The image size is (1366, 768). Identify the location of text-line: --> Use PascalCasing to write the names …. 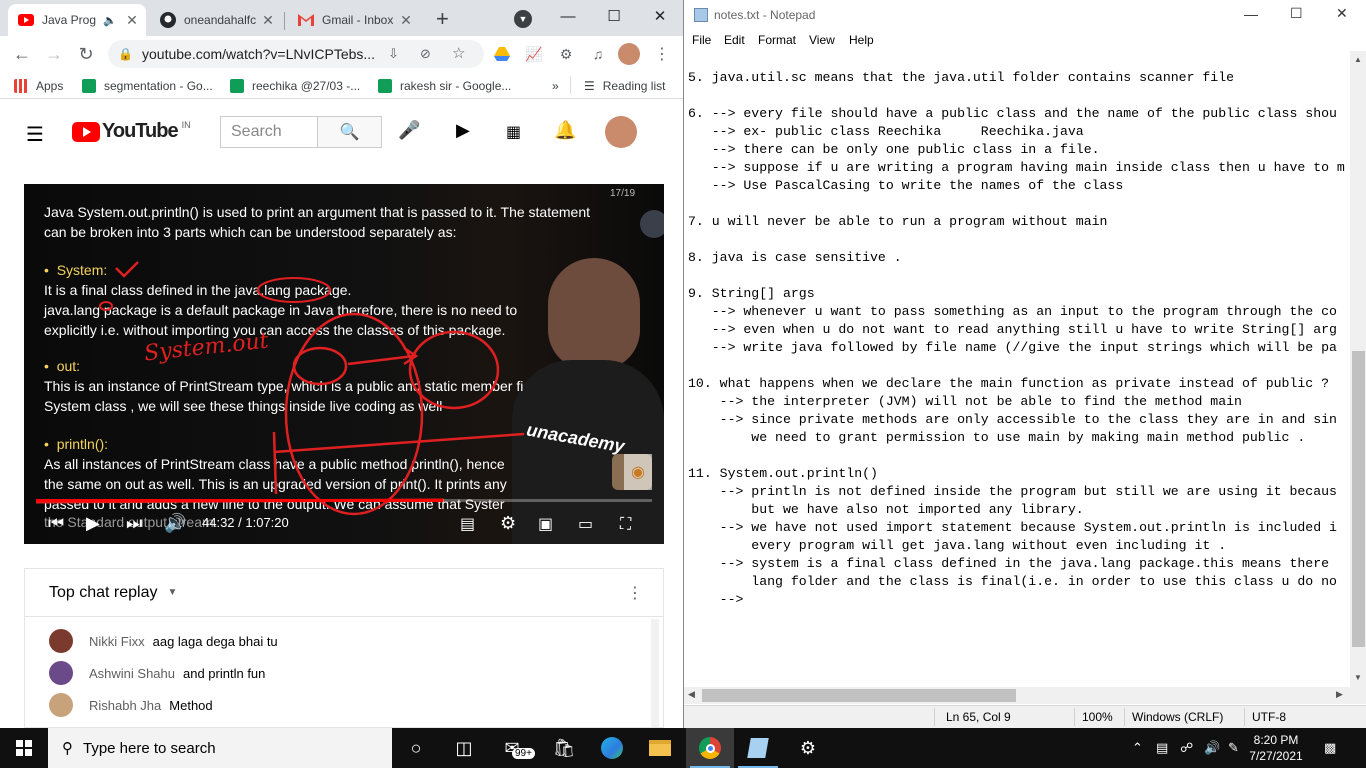
(906, 185).